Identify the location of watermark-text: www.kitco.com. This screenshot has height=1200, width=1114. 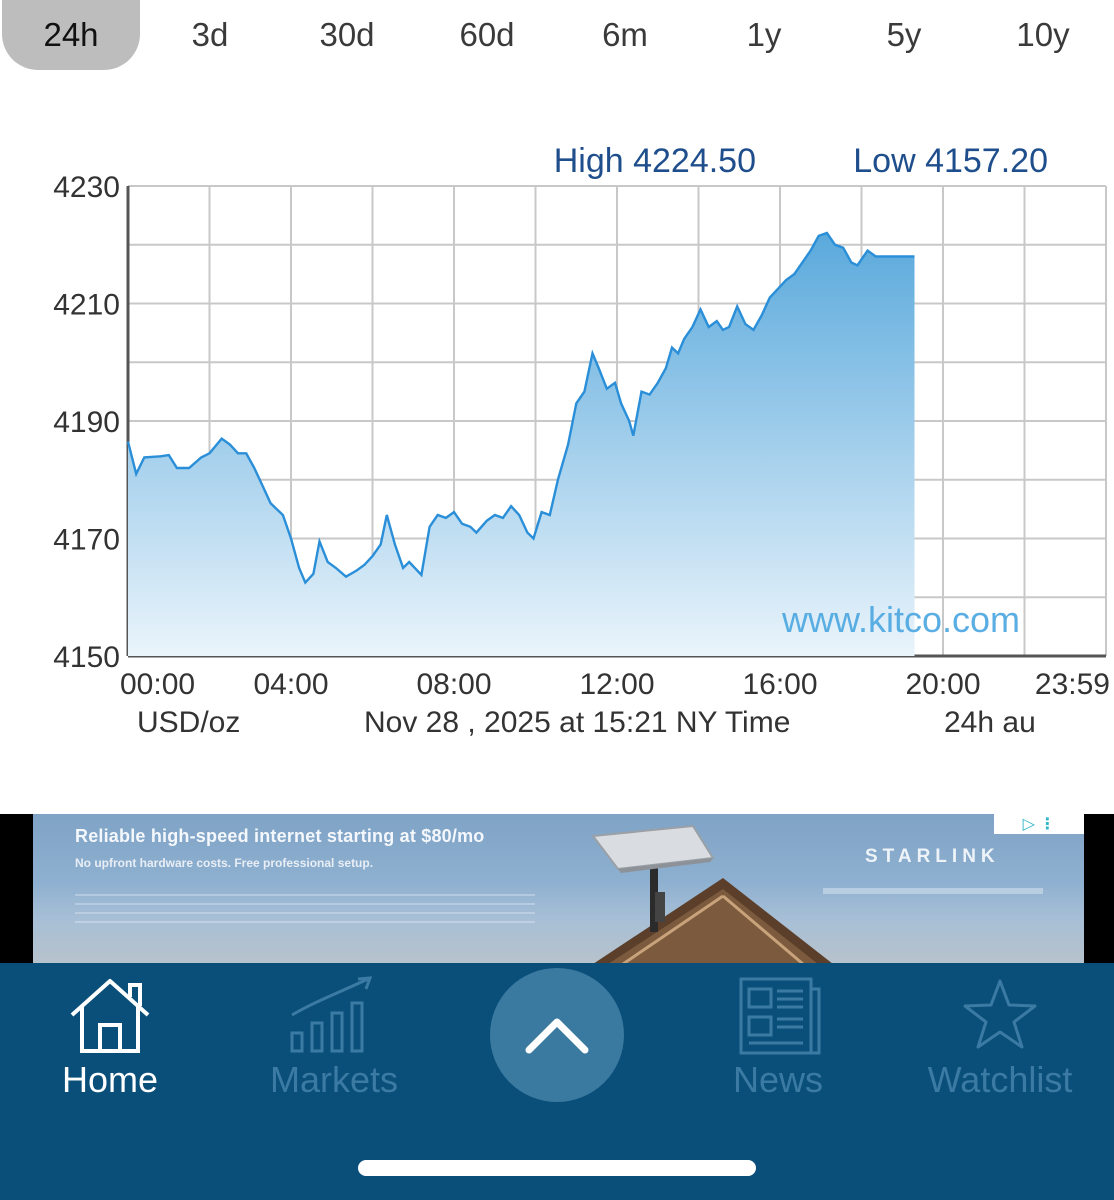
(900, 619).